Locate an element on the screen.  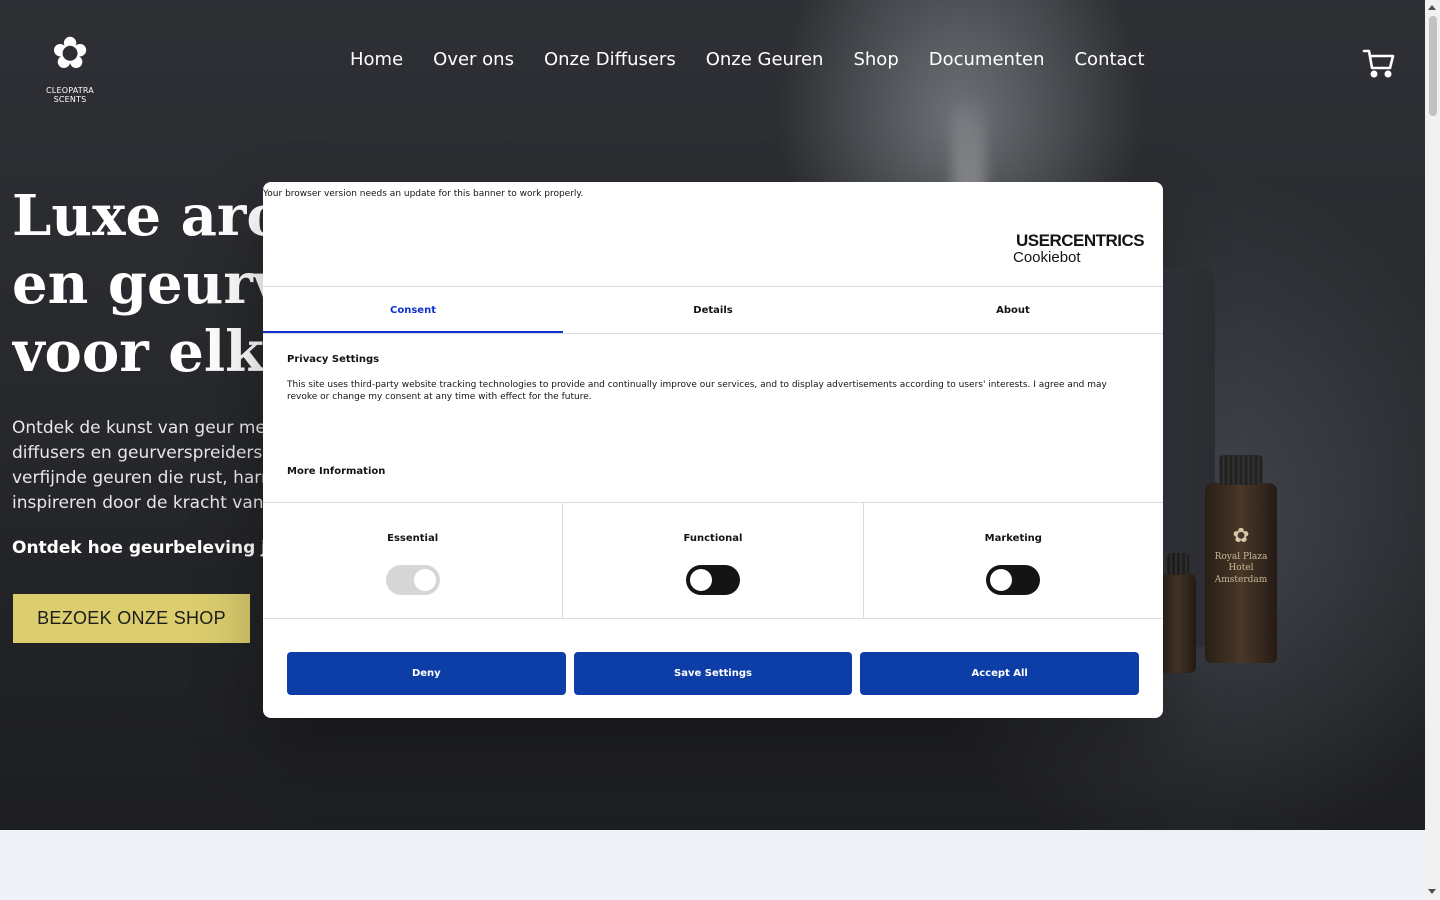
consent-actions: Deny Save Settings Accept All is located at coordinates (713, 673).